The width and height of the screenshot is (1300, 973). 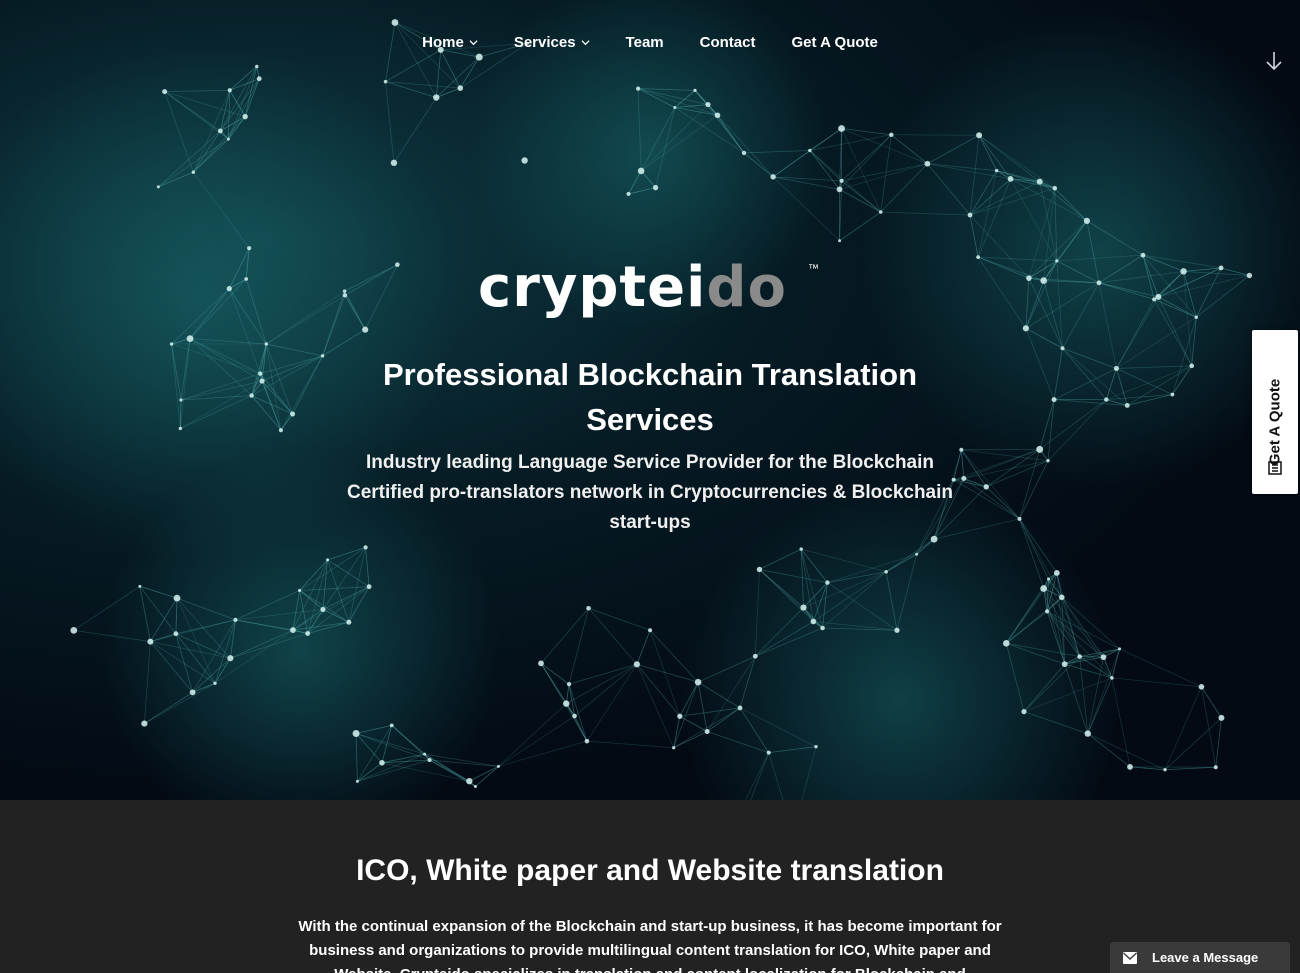 I want to click on nav-item-home: Home, so click(x=450, y=42).